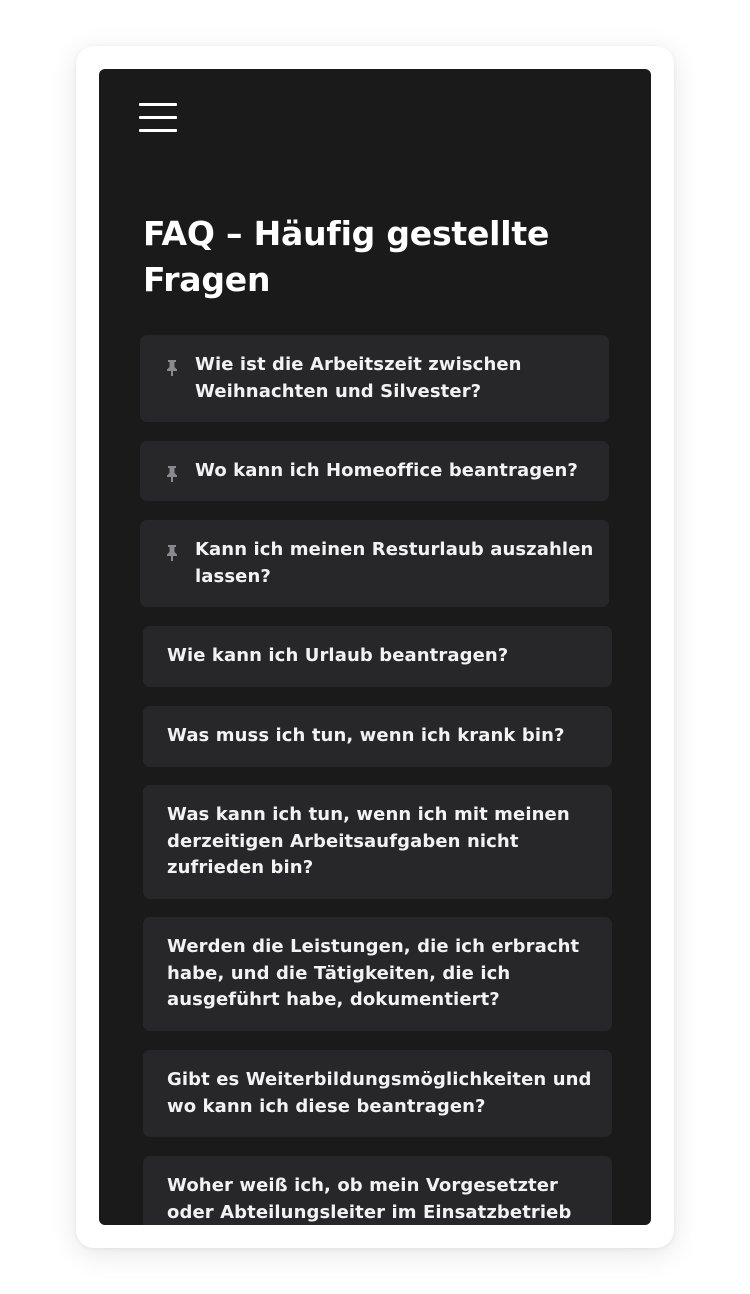  What do you see at coordinates (366, 735) in the screenshot?
I see `faq-question: Was muss ich tun, wenn ich krank bin?` at bounding box center [366, 735].